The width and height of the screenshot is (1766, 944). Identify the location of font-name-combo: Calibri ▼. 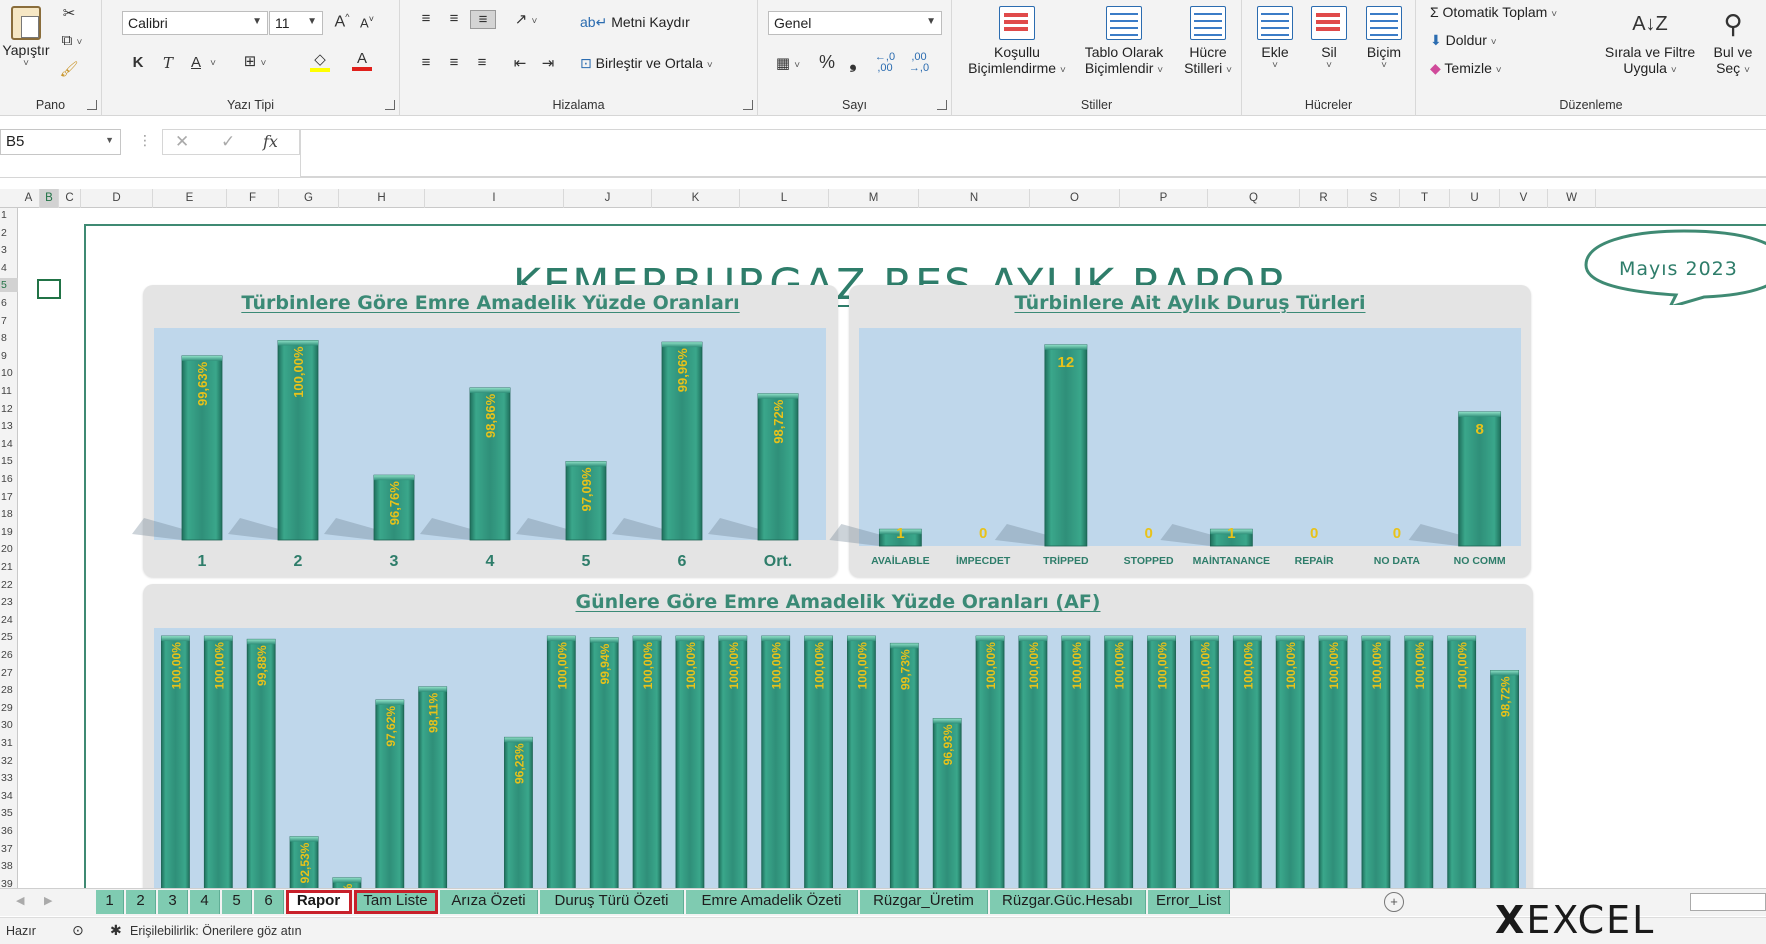
(195, 23).